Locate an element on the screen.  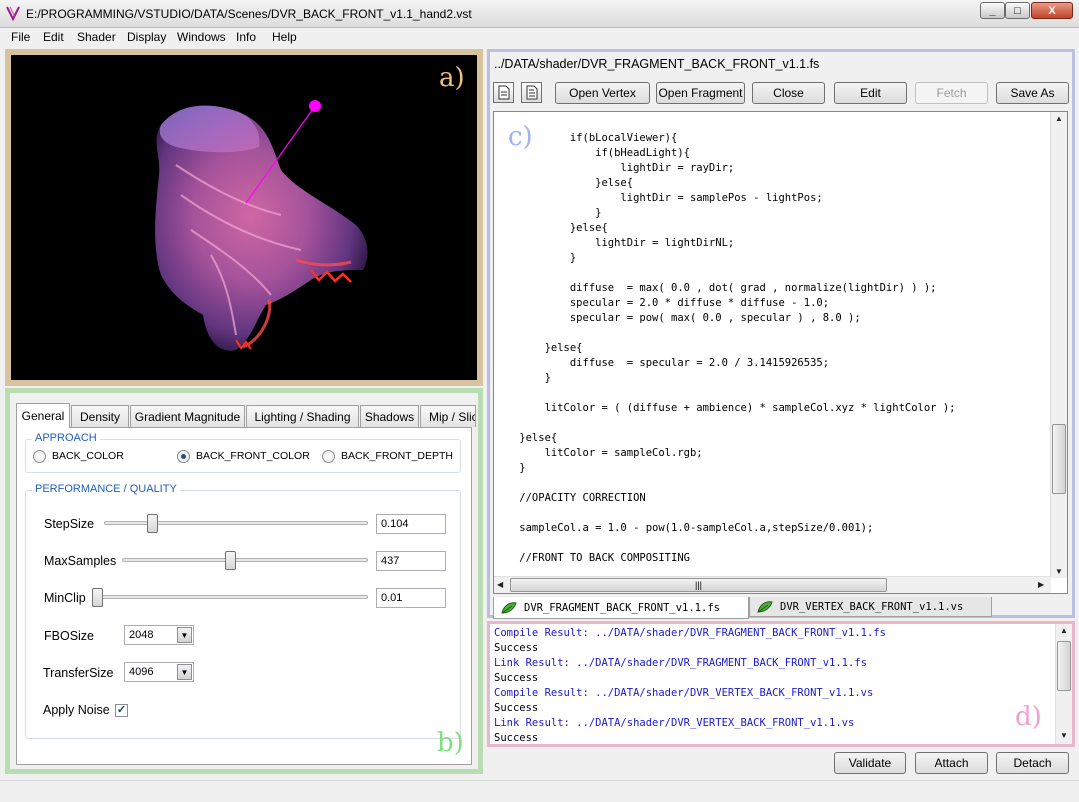
document-icon is located at coordinates (531, 92).